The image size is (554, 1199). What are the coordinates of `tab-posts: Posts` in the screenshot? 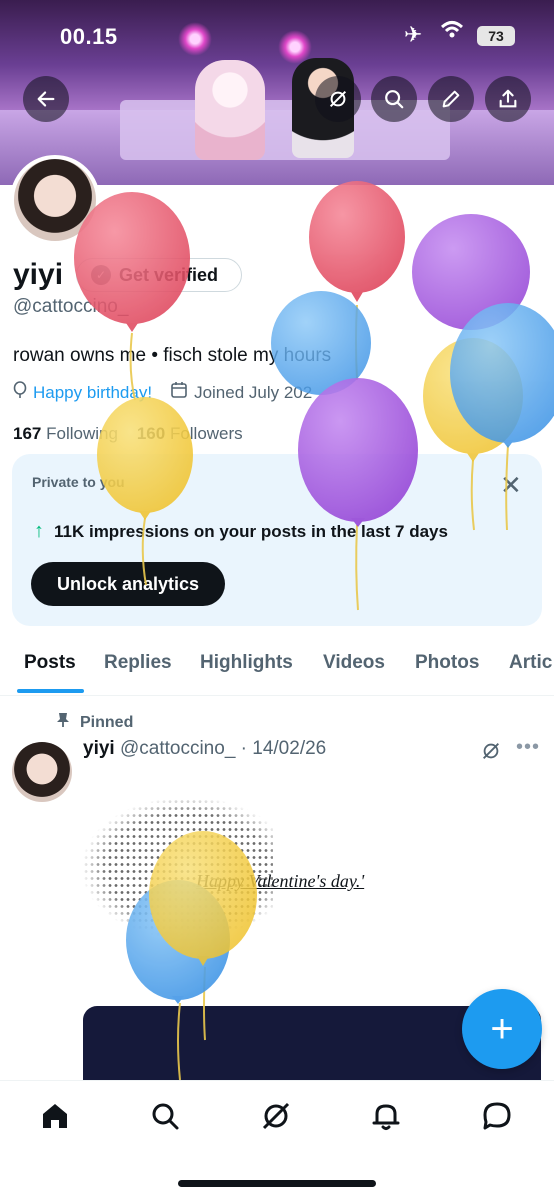 It's located at (50, 663).